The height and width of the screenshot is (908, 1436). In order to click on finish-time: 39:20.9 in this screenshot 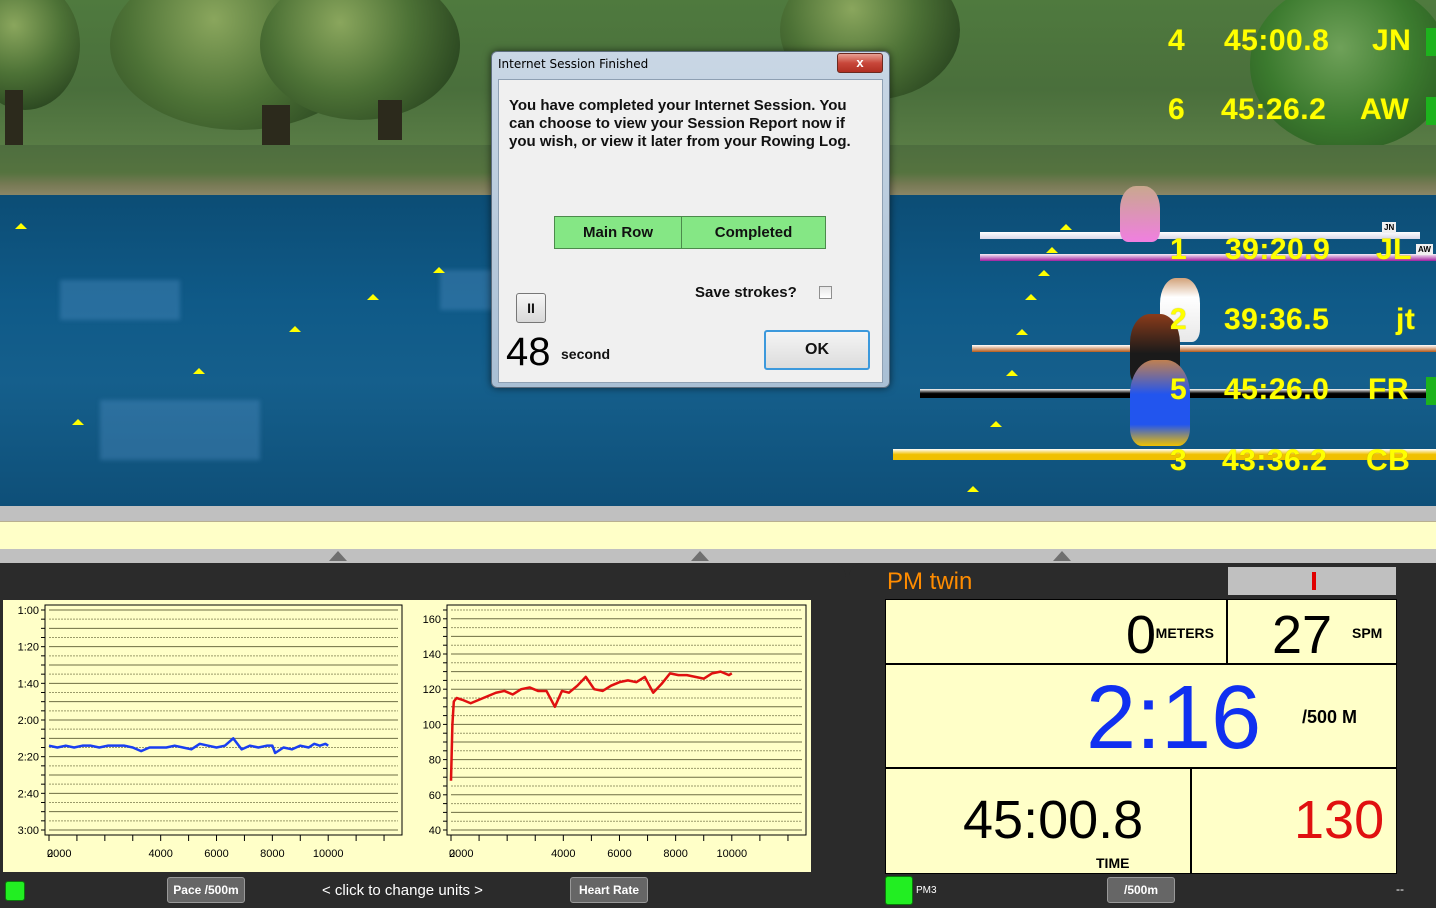, I will do `click(1278, 249)`.